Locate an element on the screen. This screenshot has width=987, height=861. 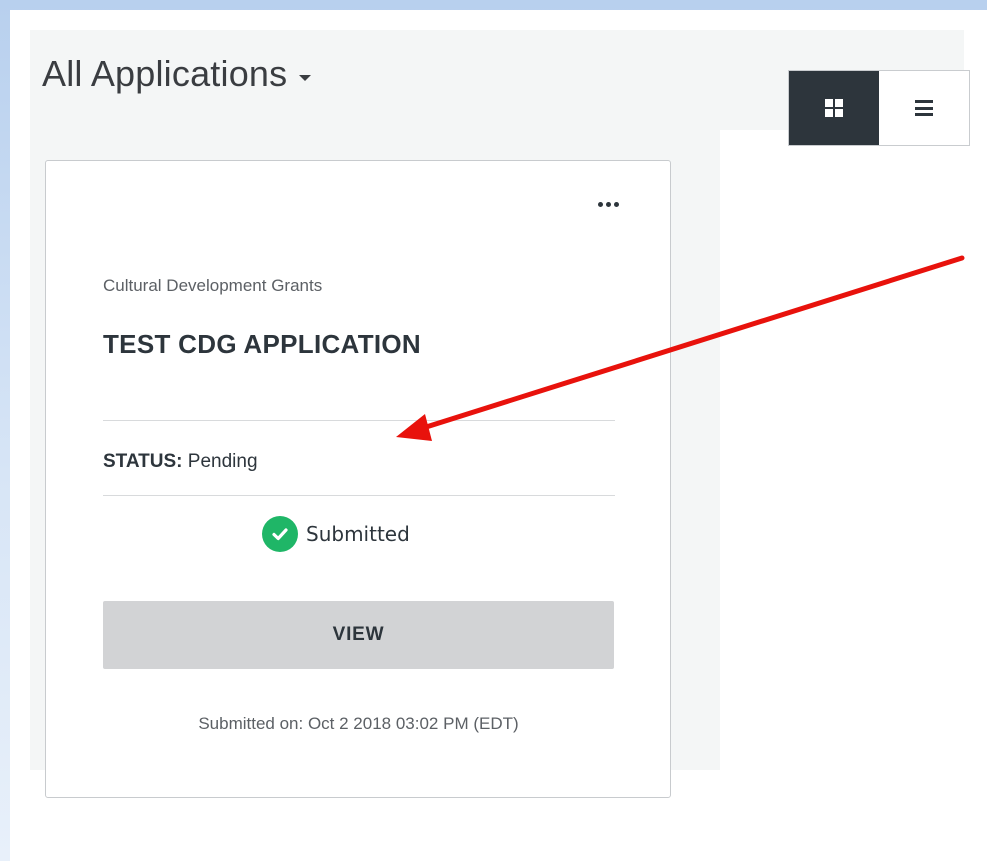
submitted-badge: Submitted is located at coordinates (336, 534).